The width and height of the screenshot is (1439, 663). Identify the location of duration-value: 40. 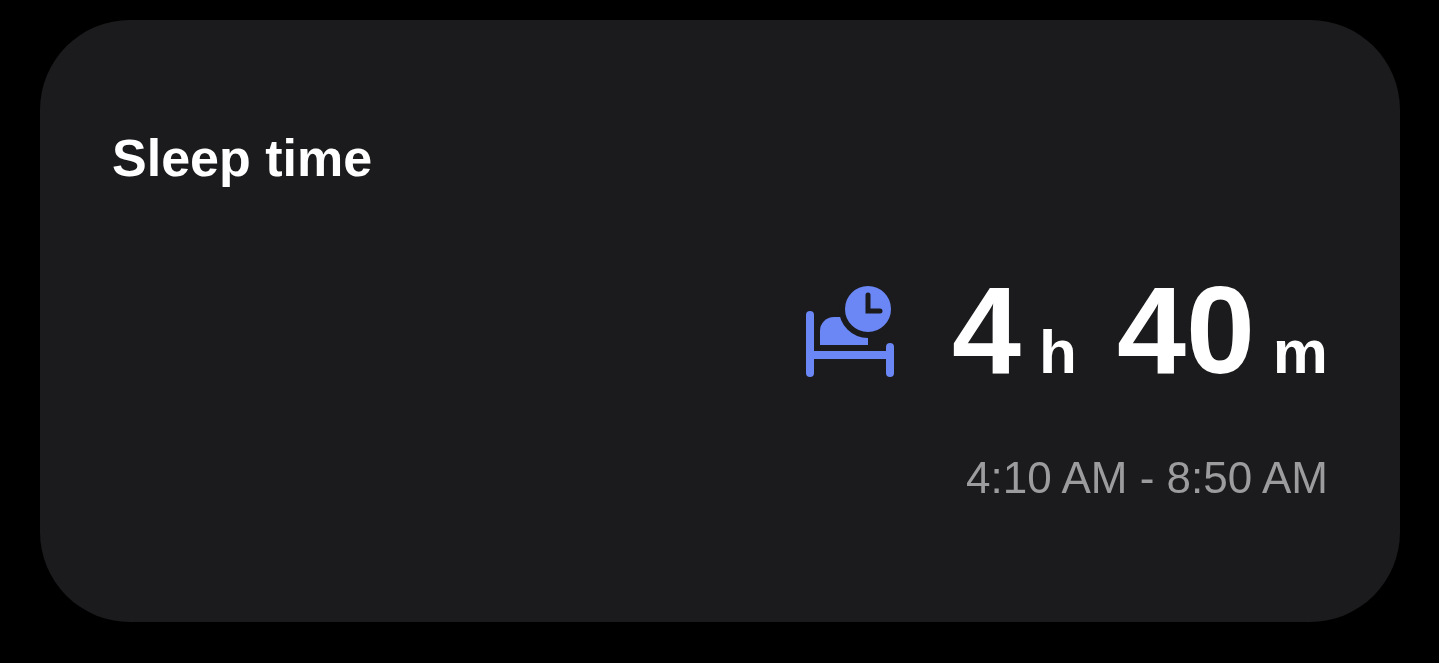
(1185, 330).